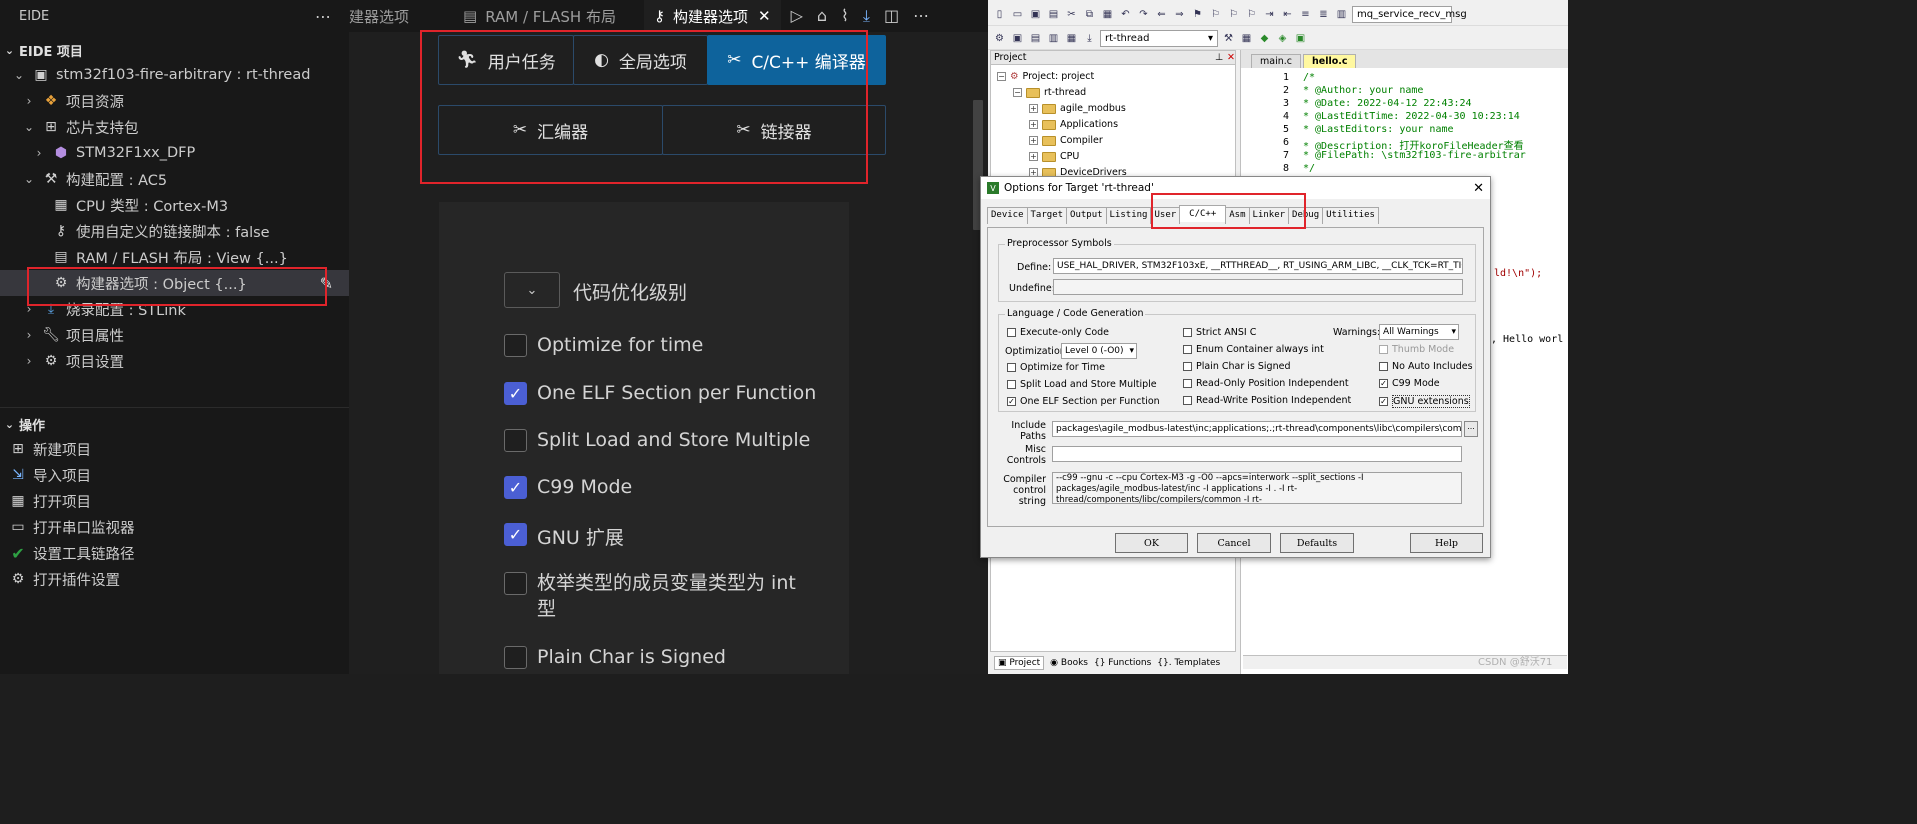 This screenshot has width=1917, height=824. Describe the element at coordinates (1236, 366) in the screenshot. I see `cb-plain-char: Plain Char is Signed` at that location.